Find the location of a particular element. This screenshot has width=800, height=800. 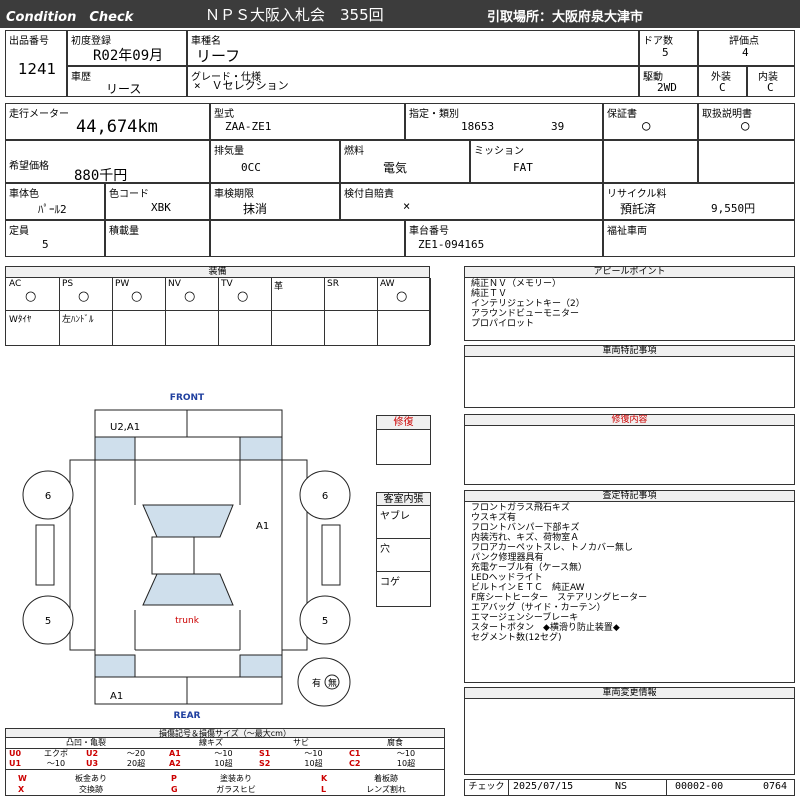

legend-cell: A2 is located at coordinates (175, 763).